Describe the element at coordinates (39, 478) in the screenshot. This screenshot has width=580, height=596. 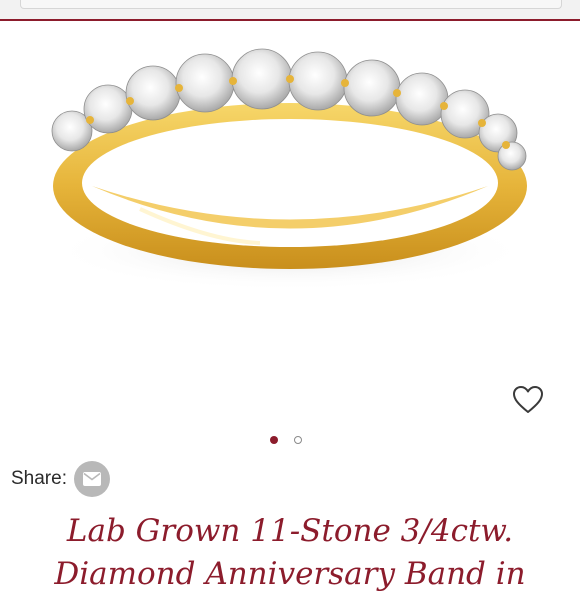
I see `share-label: Share:` at that location.